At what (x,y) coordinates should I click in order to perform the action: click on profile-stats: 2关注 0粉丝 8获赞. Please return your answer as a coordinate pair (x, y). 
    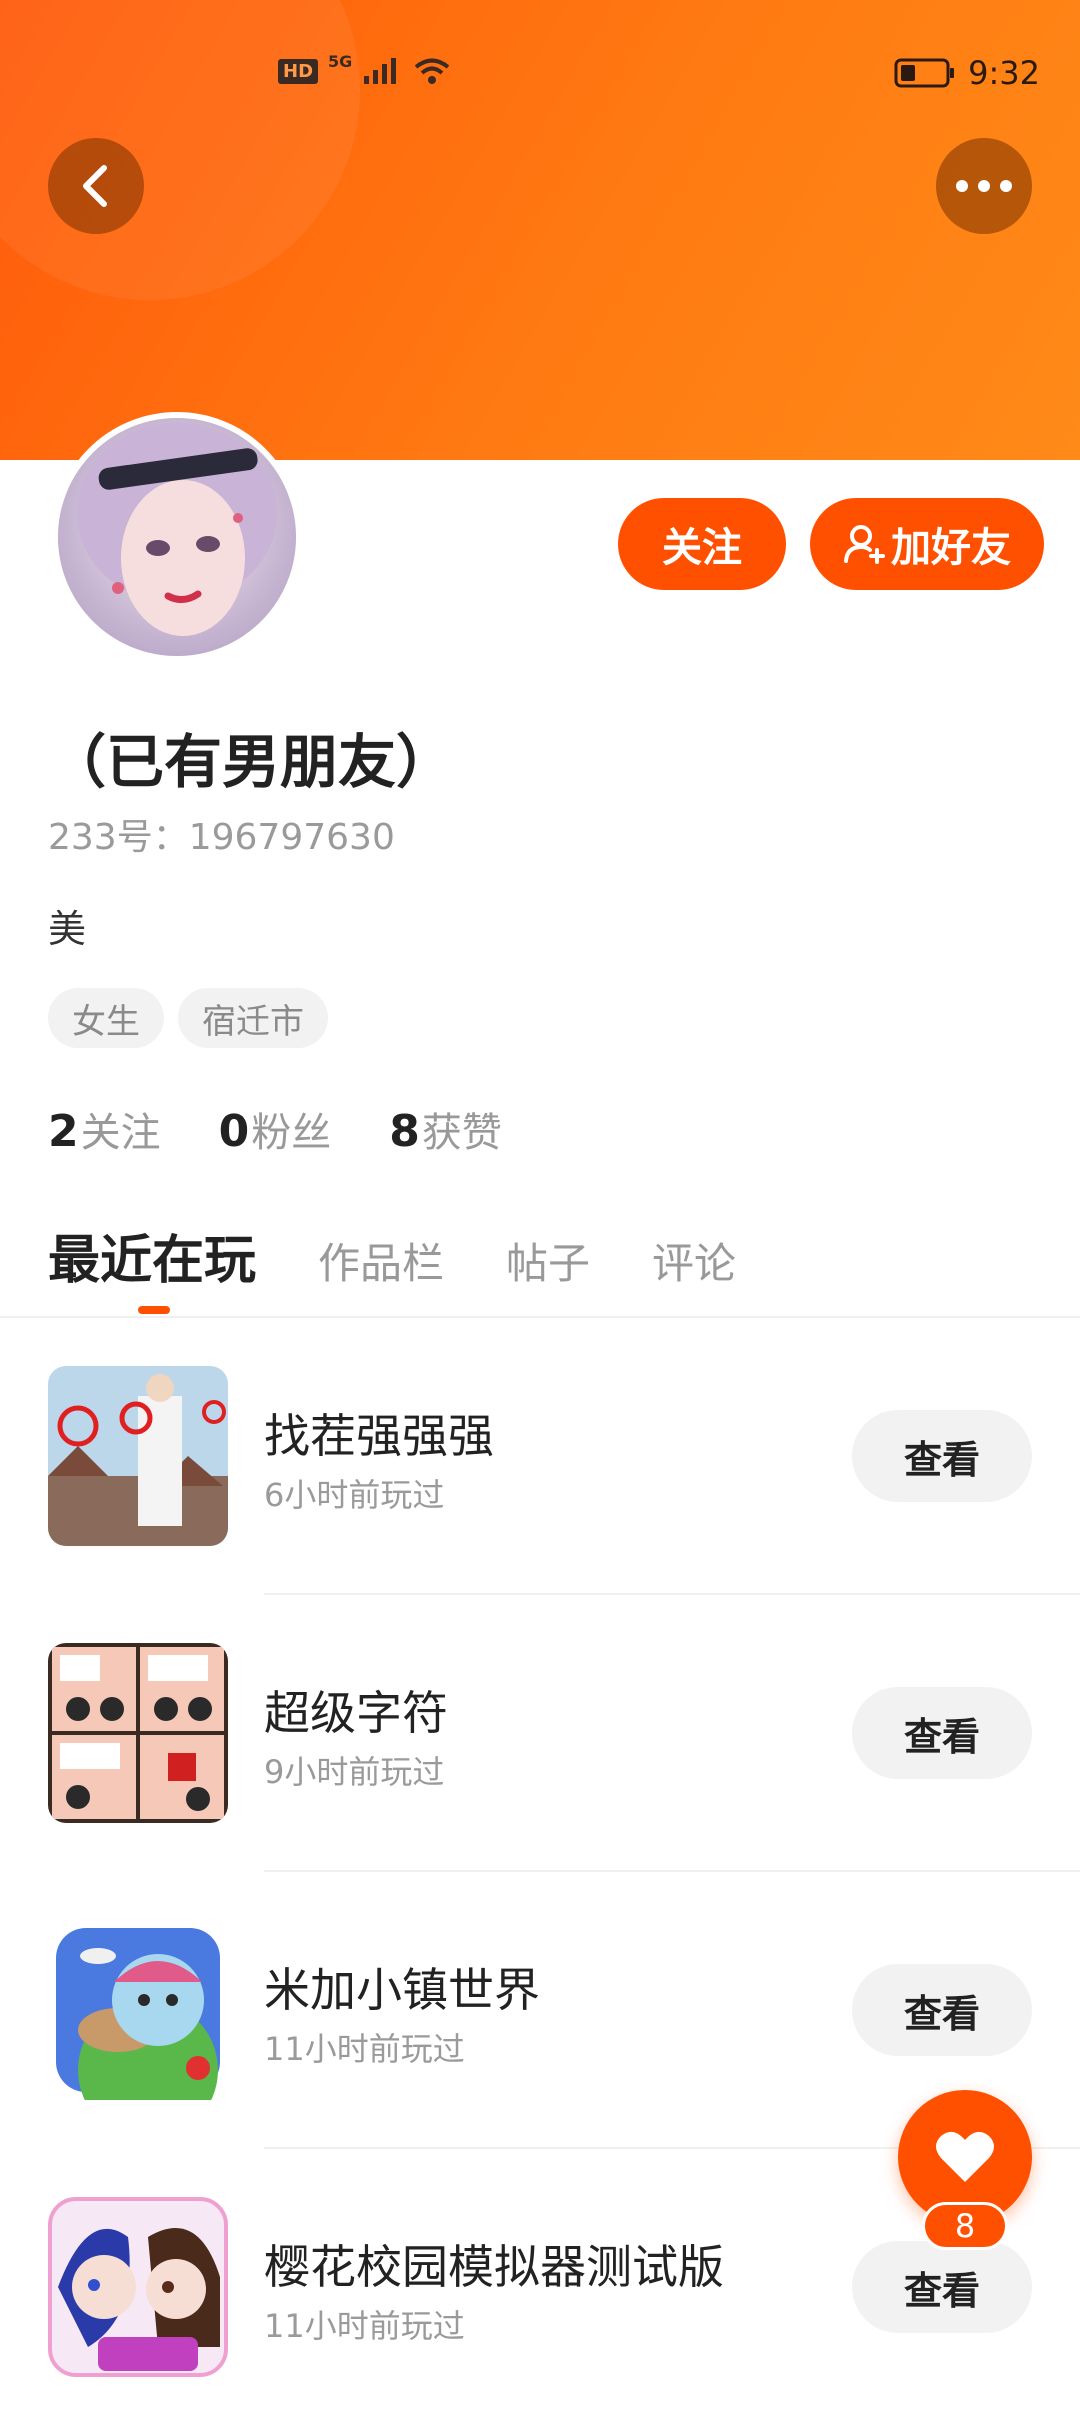
    Looking at the image, I should click on (275, 1129).